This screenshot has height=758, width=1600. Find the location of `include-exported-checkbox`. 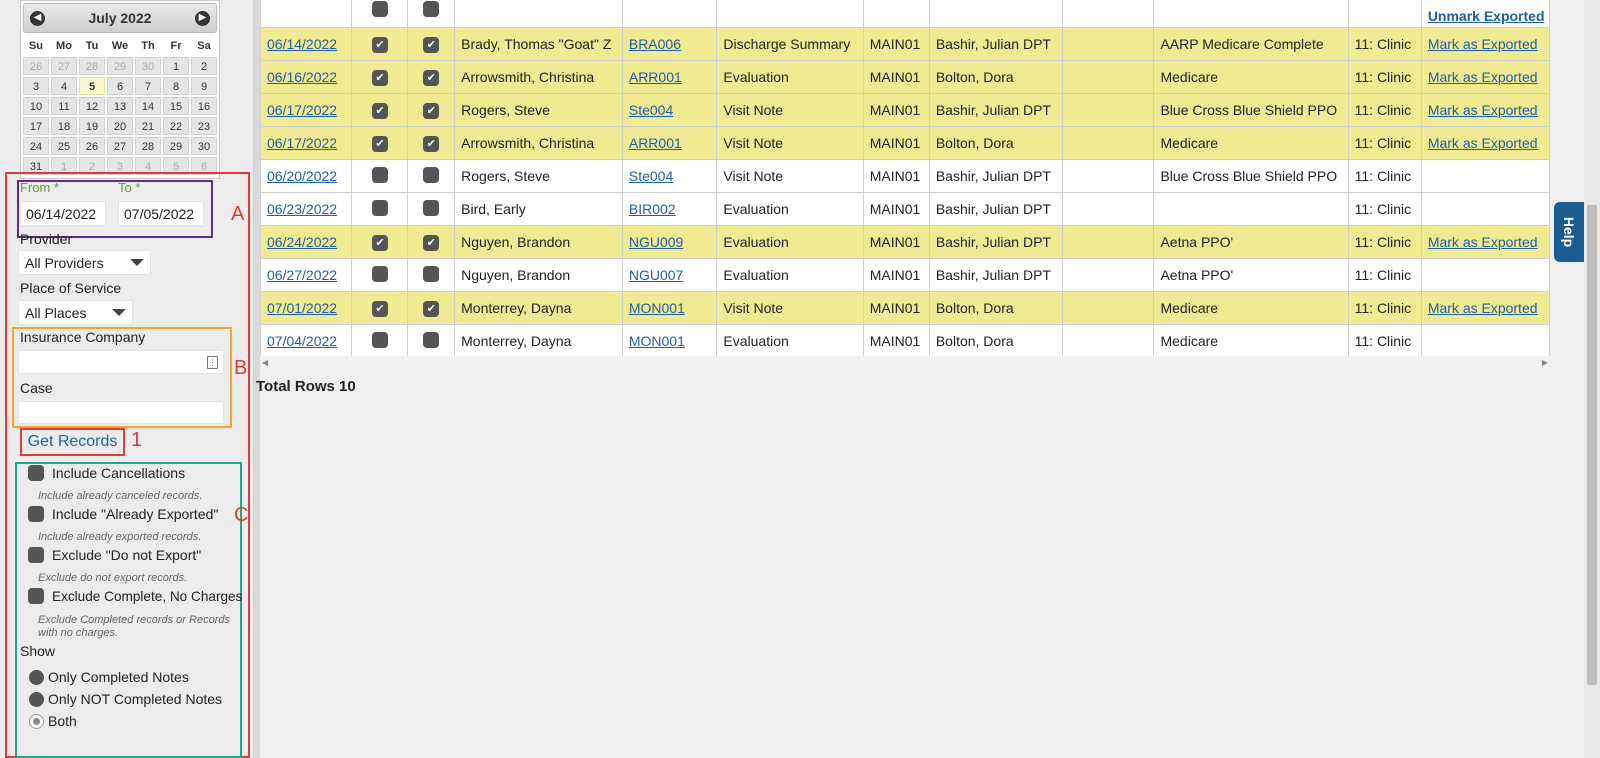

include-exported-checkbox is located at coordinates (36, 514).